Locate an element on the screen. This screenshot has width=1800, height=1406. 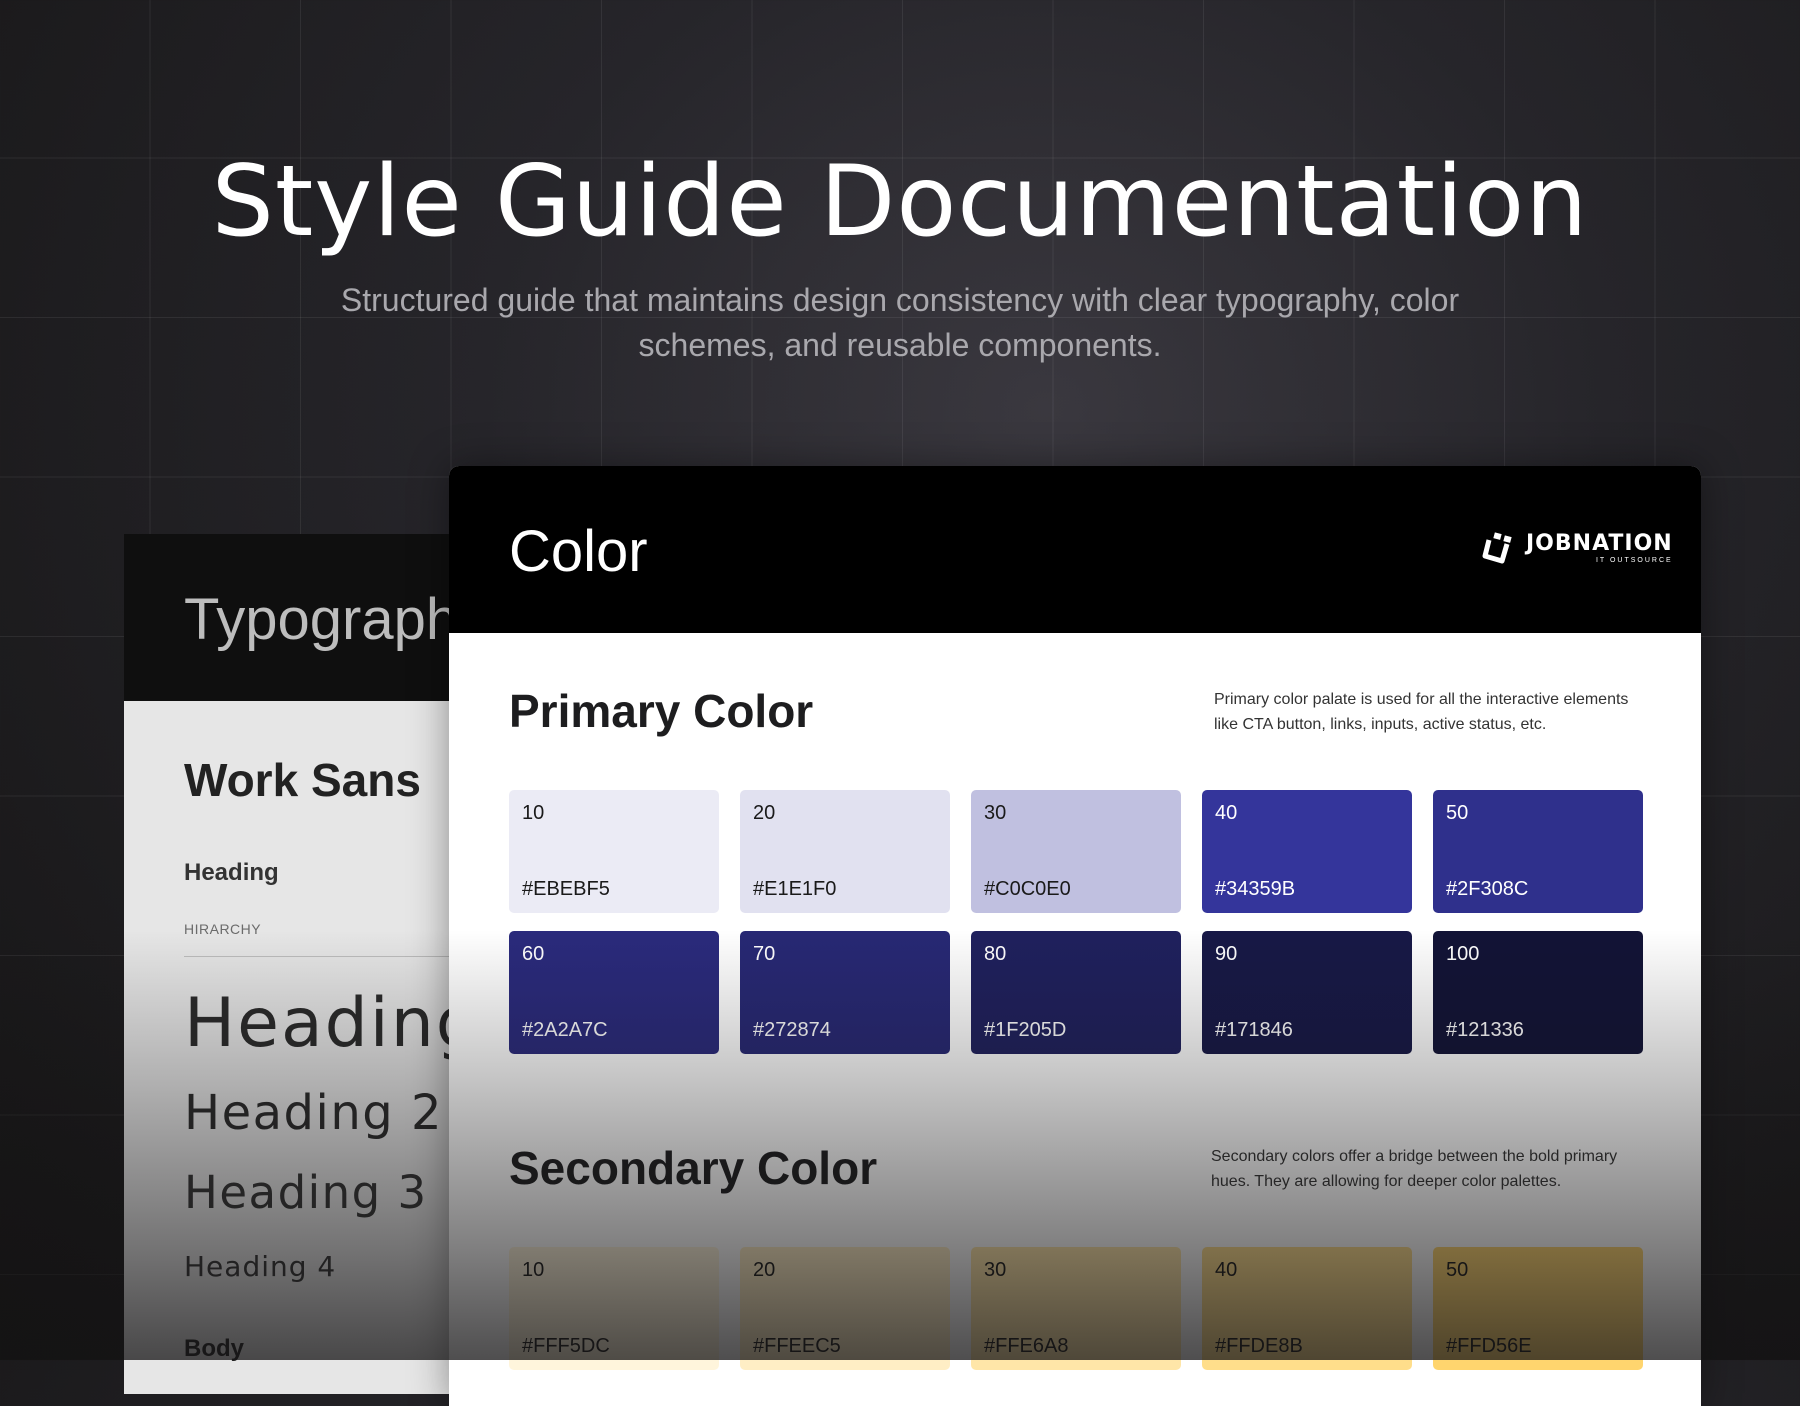
primary-swatch-40: 40 #34359B is located at coordinates (1307, 851).